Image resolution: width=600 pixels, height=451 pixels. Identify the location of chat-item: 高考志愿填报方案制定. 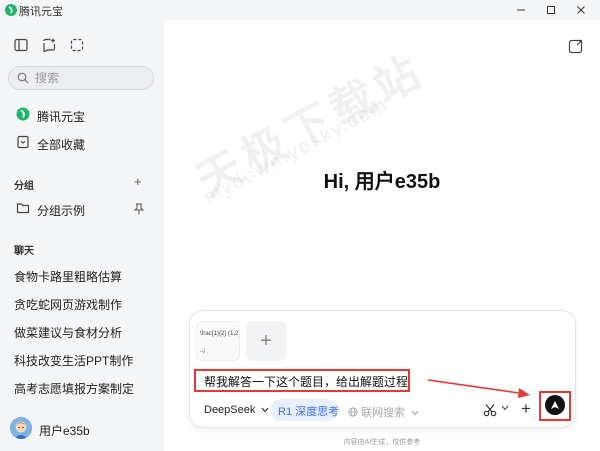
(84, 388).